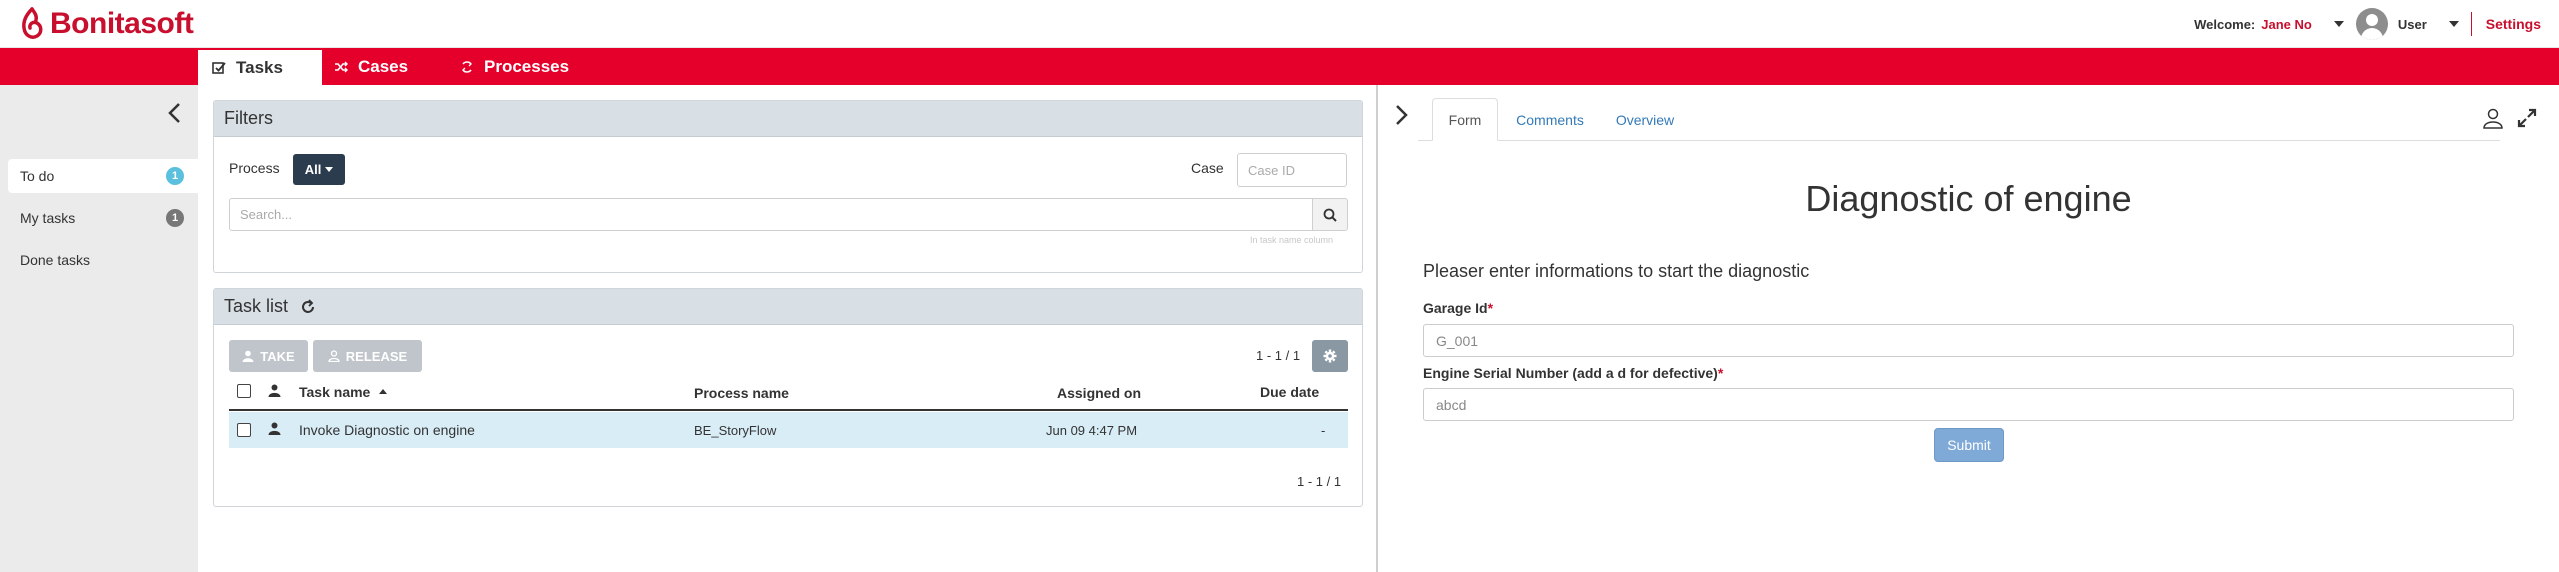 This screenshot has width=2559, height=572. What do you see at coordinates (341, 67) in the screenshot?
I see `shuffle-icon` at bounding box center [341, 67].